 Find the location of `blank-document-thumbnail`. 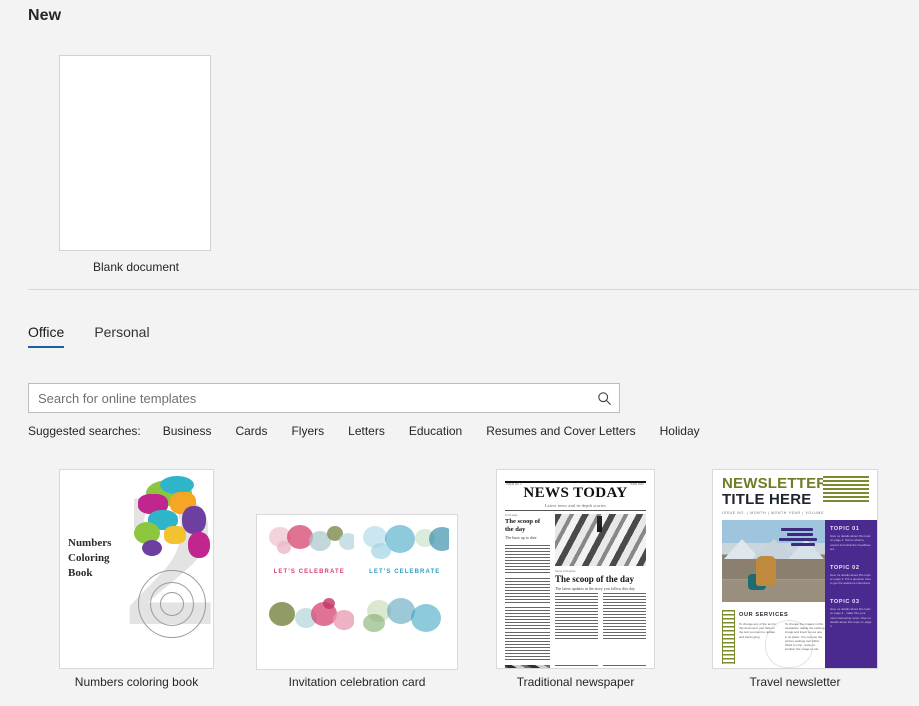

blank-document-thumbnail is located at coordinates (135, 153).